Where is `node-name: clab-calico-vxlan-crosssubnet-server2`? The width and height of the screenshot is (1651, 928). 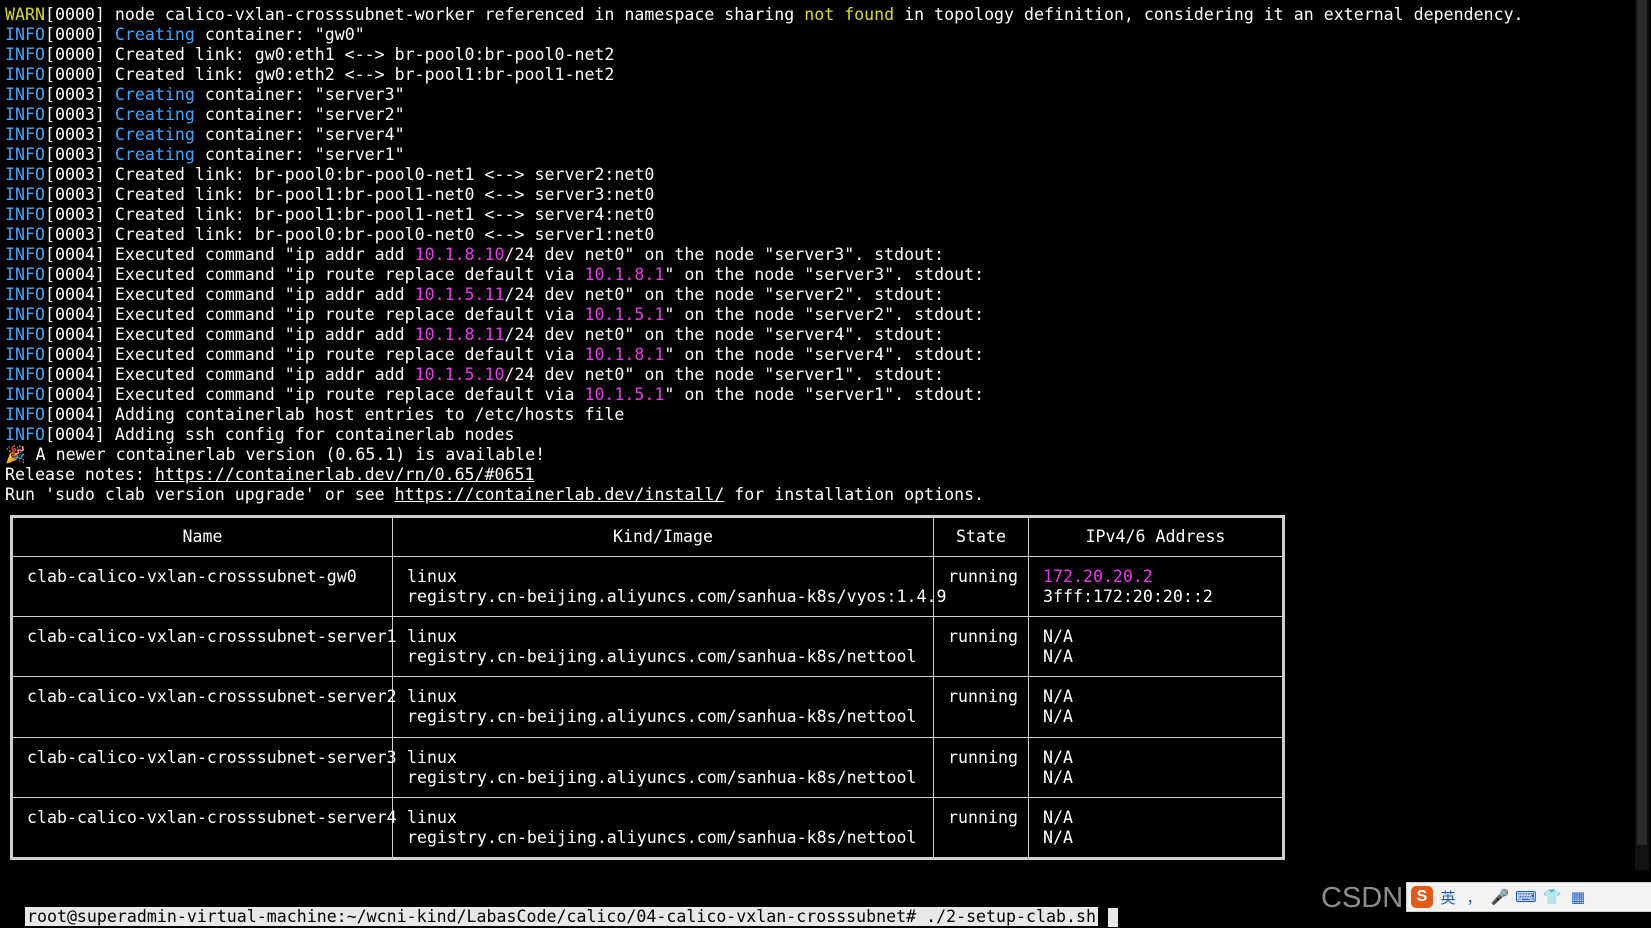
node-name: clab-calico-vxlan-crosssubnet-server2 is located at coordinates (212, 697).